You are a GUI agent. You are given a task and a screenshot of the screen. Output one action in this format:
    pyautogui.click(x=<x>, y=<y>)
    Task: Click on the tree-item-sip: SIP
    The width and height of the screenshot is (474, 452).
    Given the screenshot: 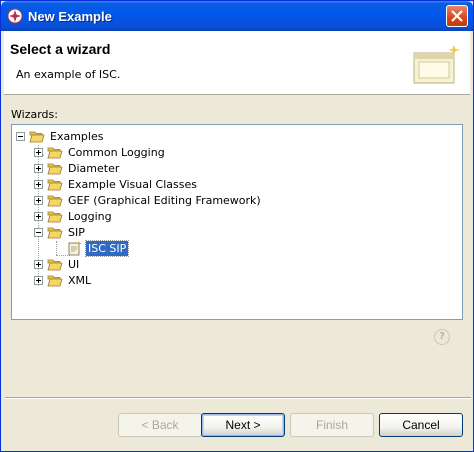 What is the action you would take?
    pyautogui.click(x=60, y=232)
    